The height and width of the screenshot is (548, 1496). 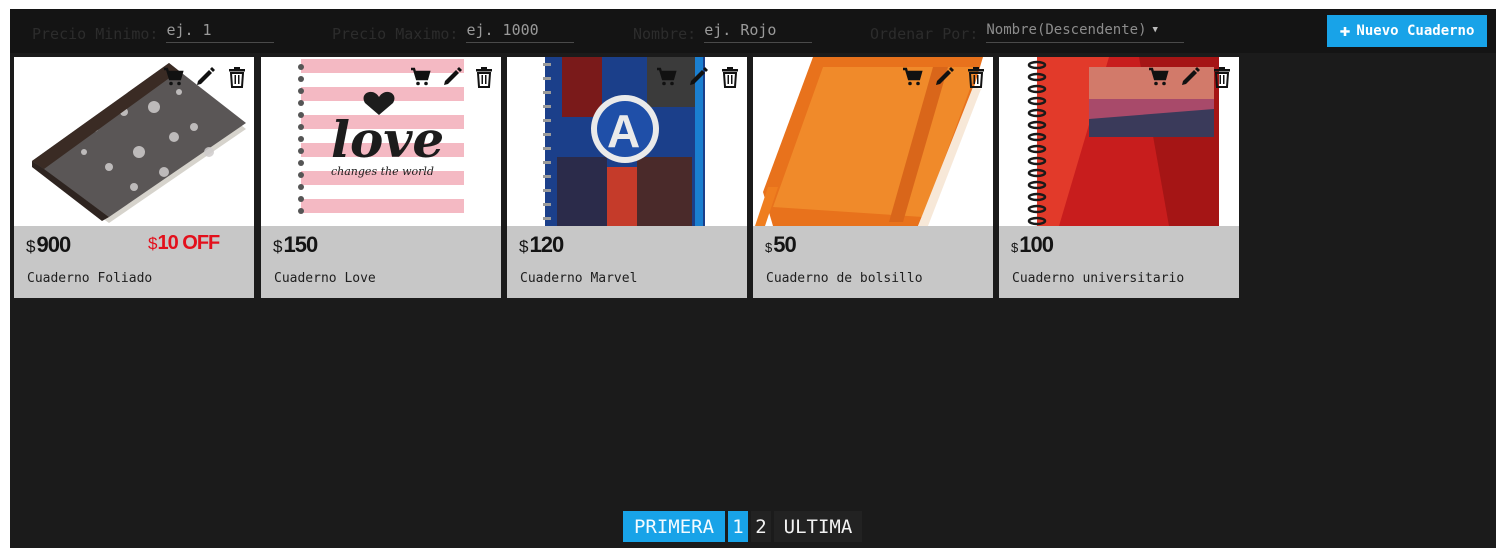 I want to click on svg-text: A, so click(x=623, y=131).